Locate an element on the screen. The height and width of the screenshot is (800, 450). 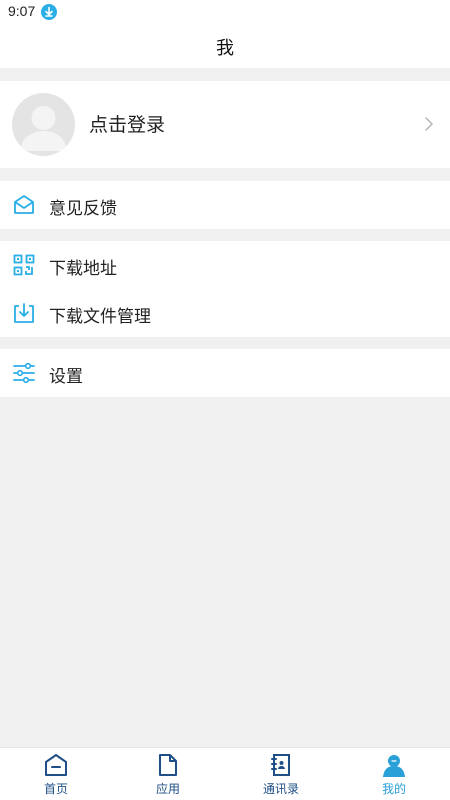
user-icon is located at coordinates (394, 765).